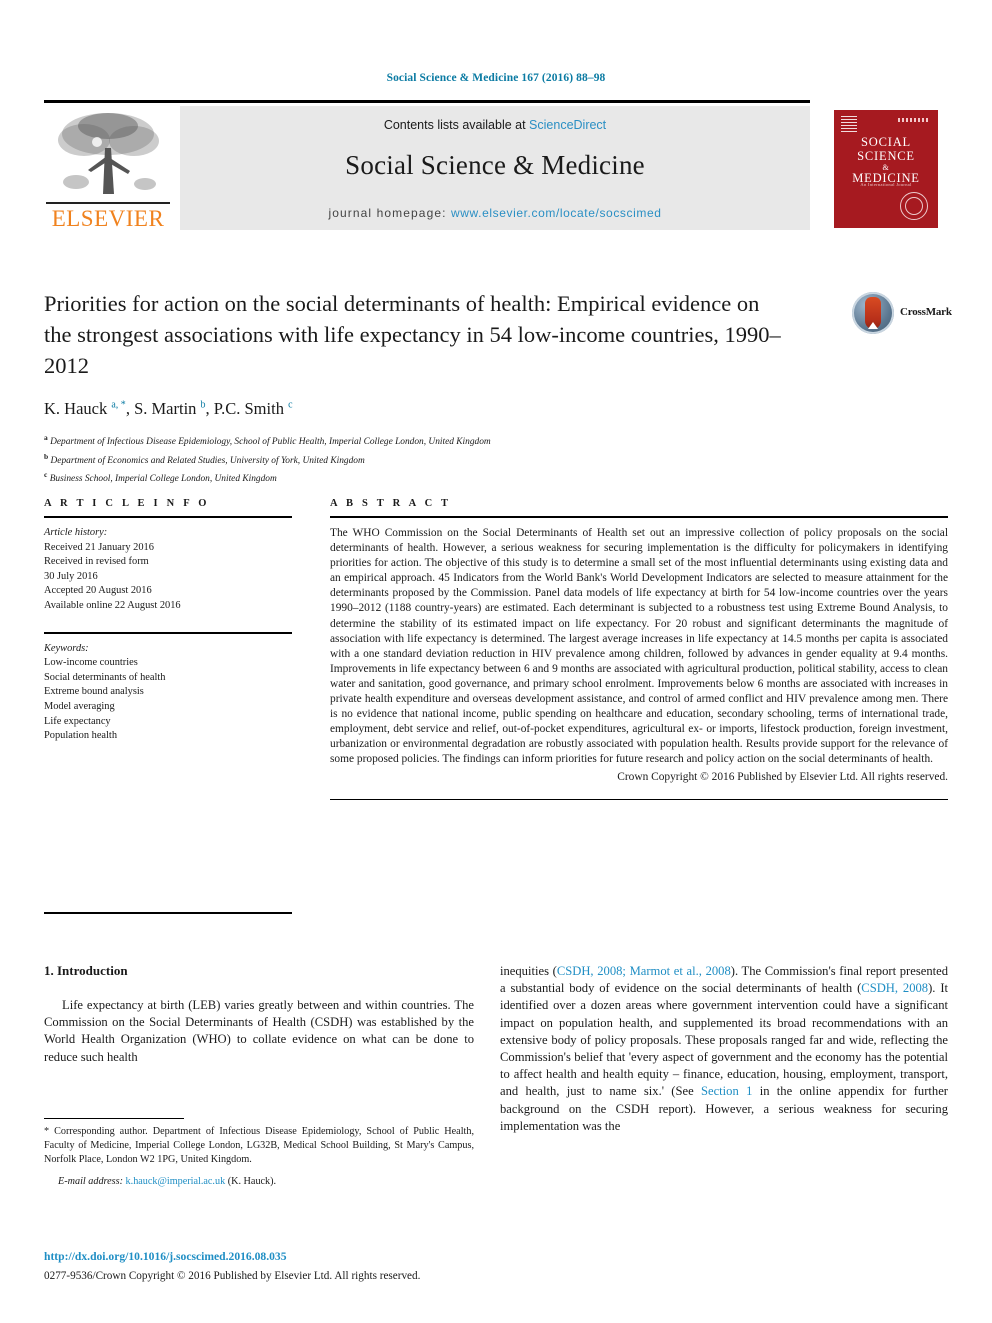 The width and height of the screenshot is (992, 1323). What do you see at coordinates (77, 721) in the screenshot?
I see `keyword-4: Life expectancy` at bounding box center [77, 721].